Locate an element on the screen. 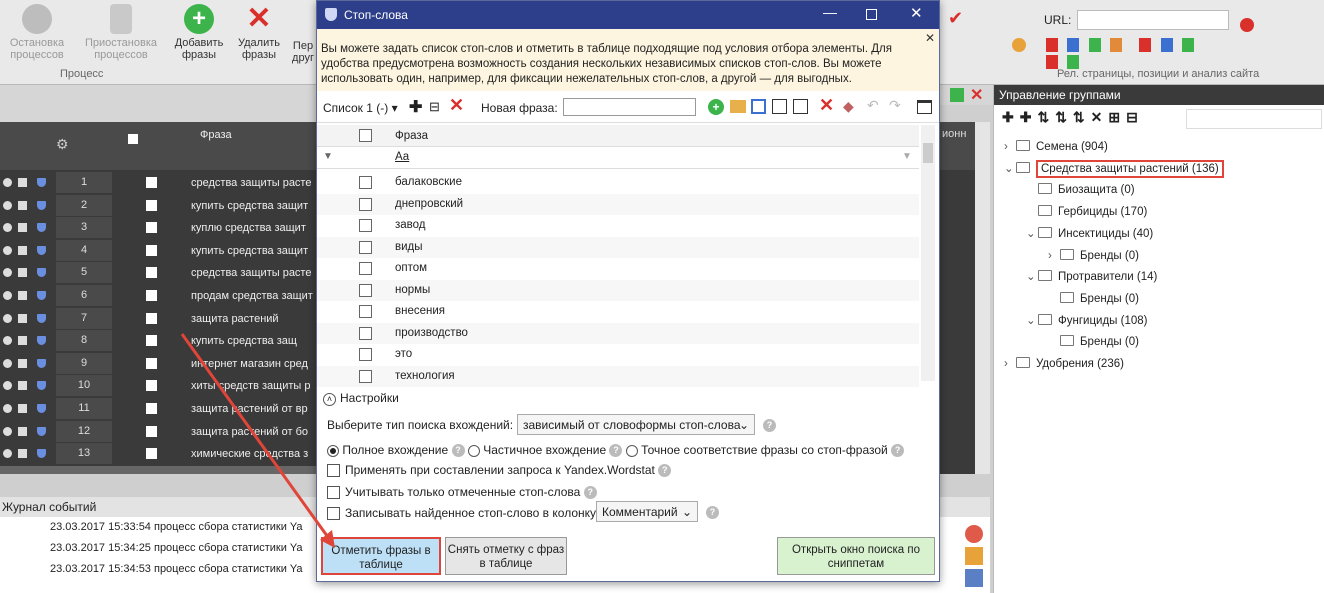  column-select: Комментарий ⌄ is located at coordinates (647, 511).